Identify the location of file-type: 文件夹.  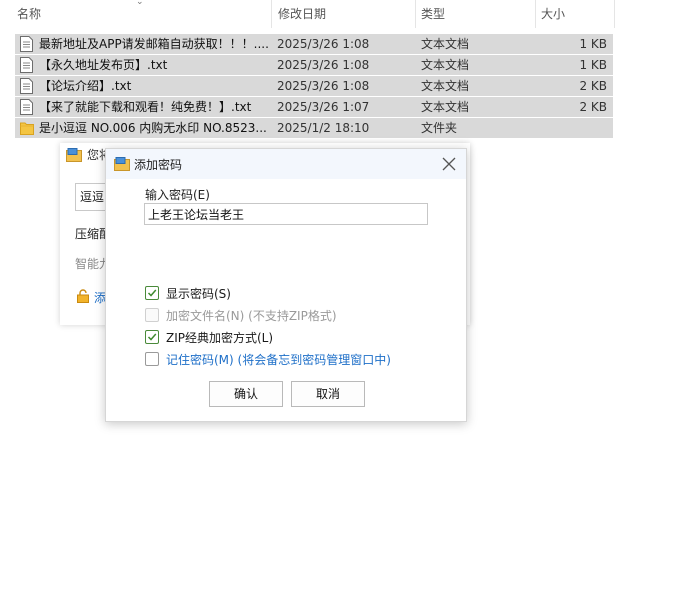
(439, 128).